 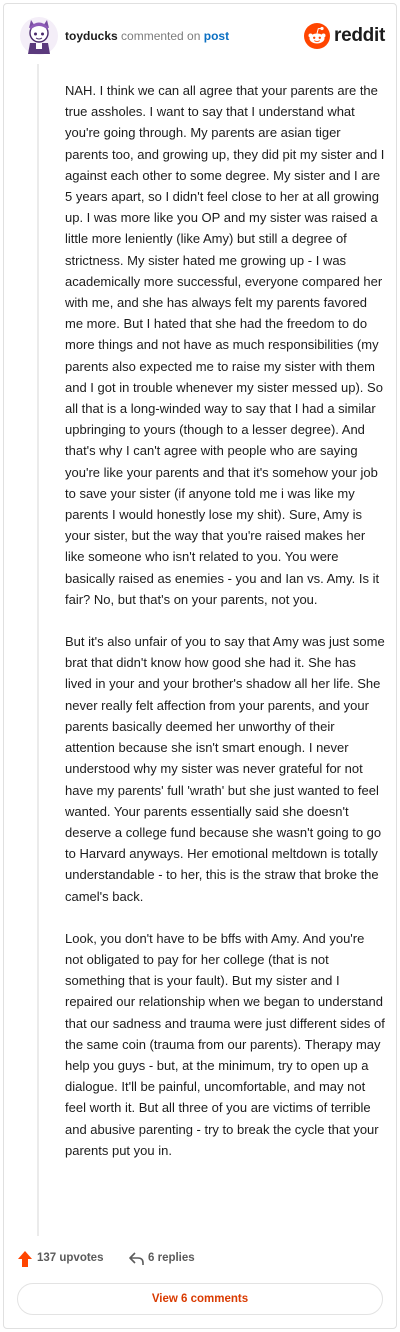 I want to click on reddit-logo: reddit, so click(x=344, y=37).